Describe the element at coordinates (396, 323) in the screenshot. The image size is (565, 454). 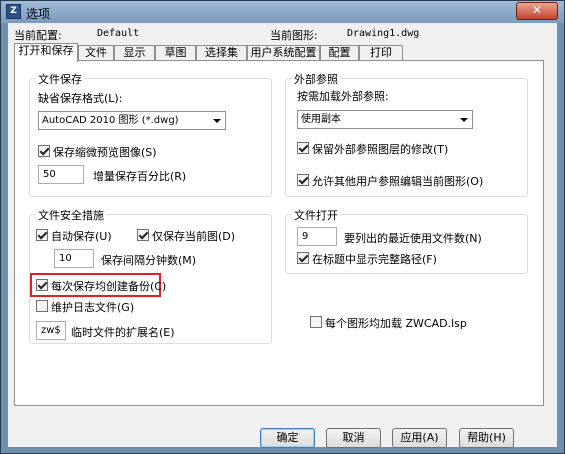
I see `load-lsp-label: 每个图形均加载 ZWCAD.lsp` at that location.